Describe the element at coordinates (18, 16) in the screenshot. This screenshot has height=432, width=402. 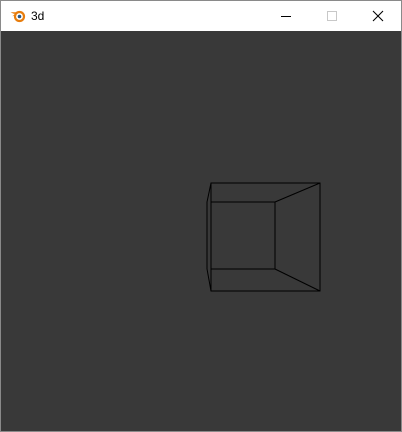
I see `app-logo-icon` at that location.